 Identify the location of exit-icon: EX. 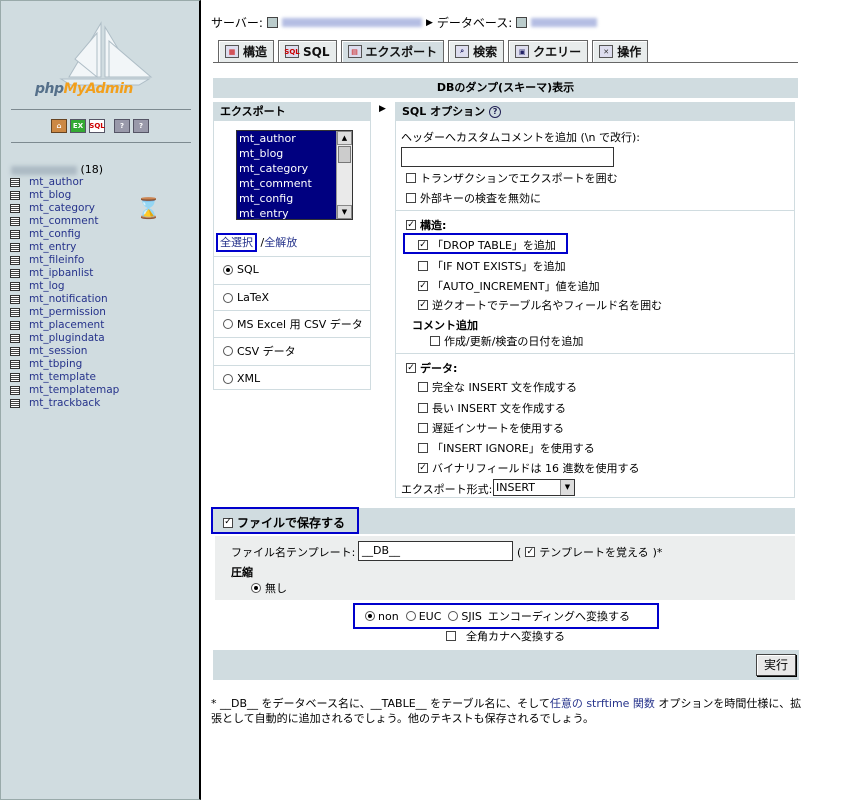
(78, 126).